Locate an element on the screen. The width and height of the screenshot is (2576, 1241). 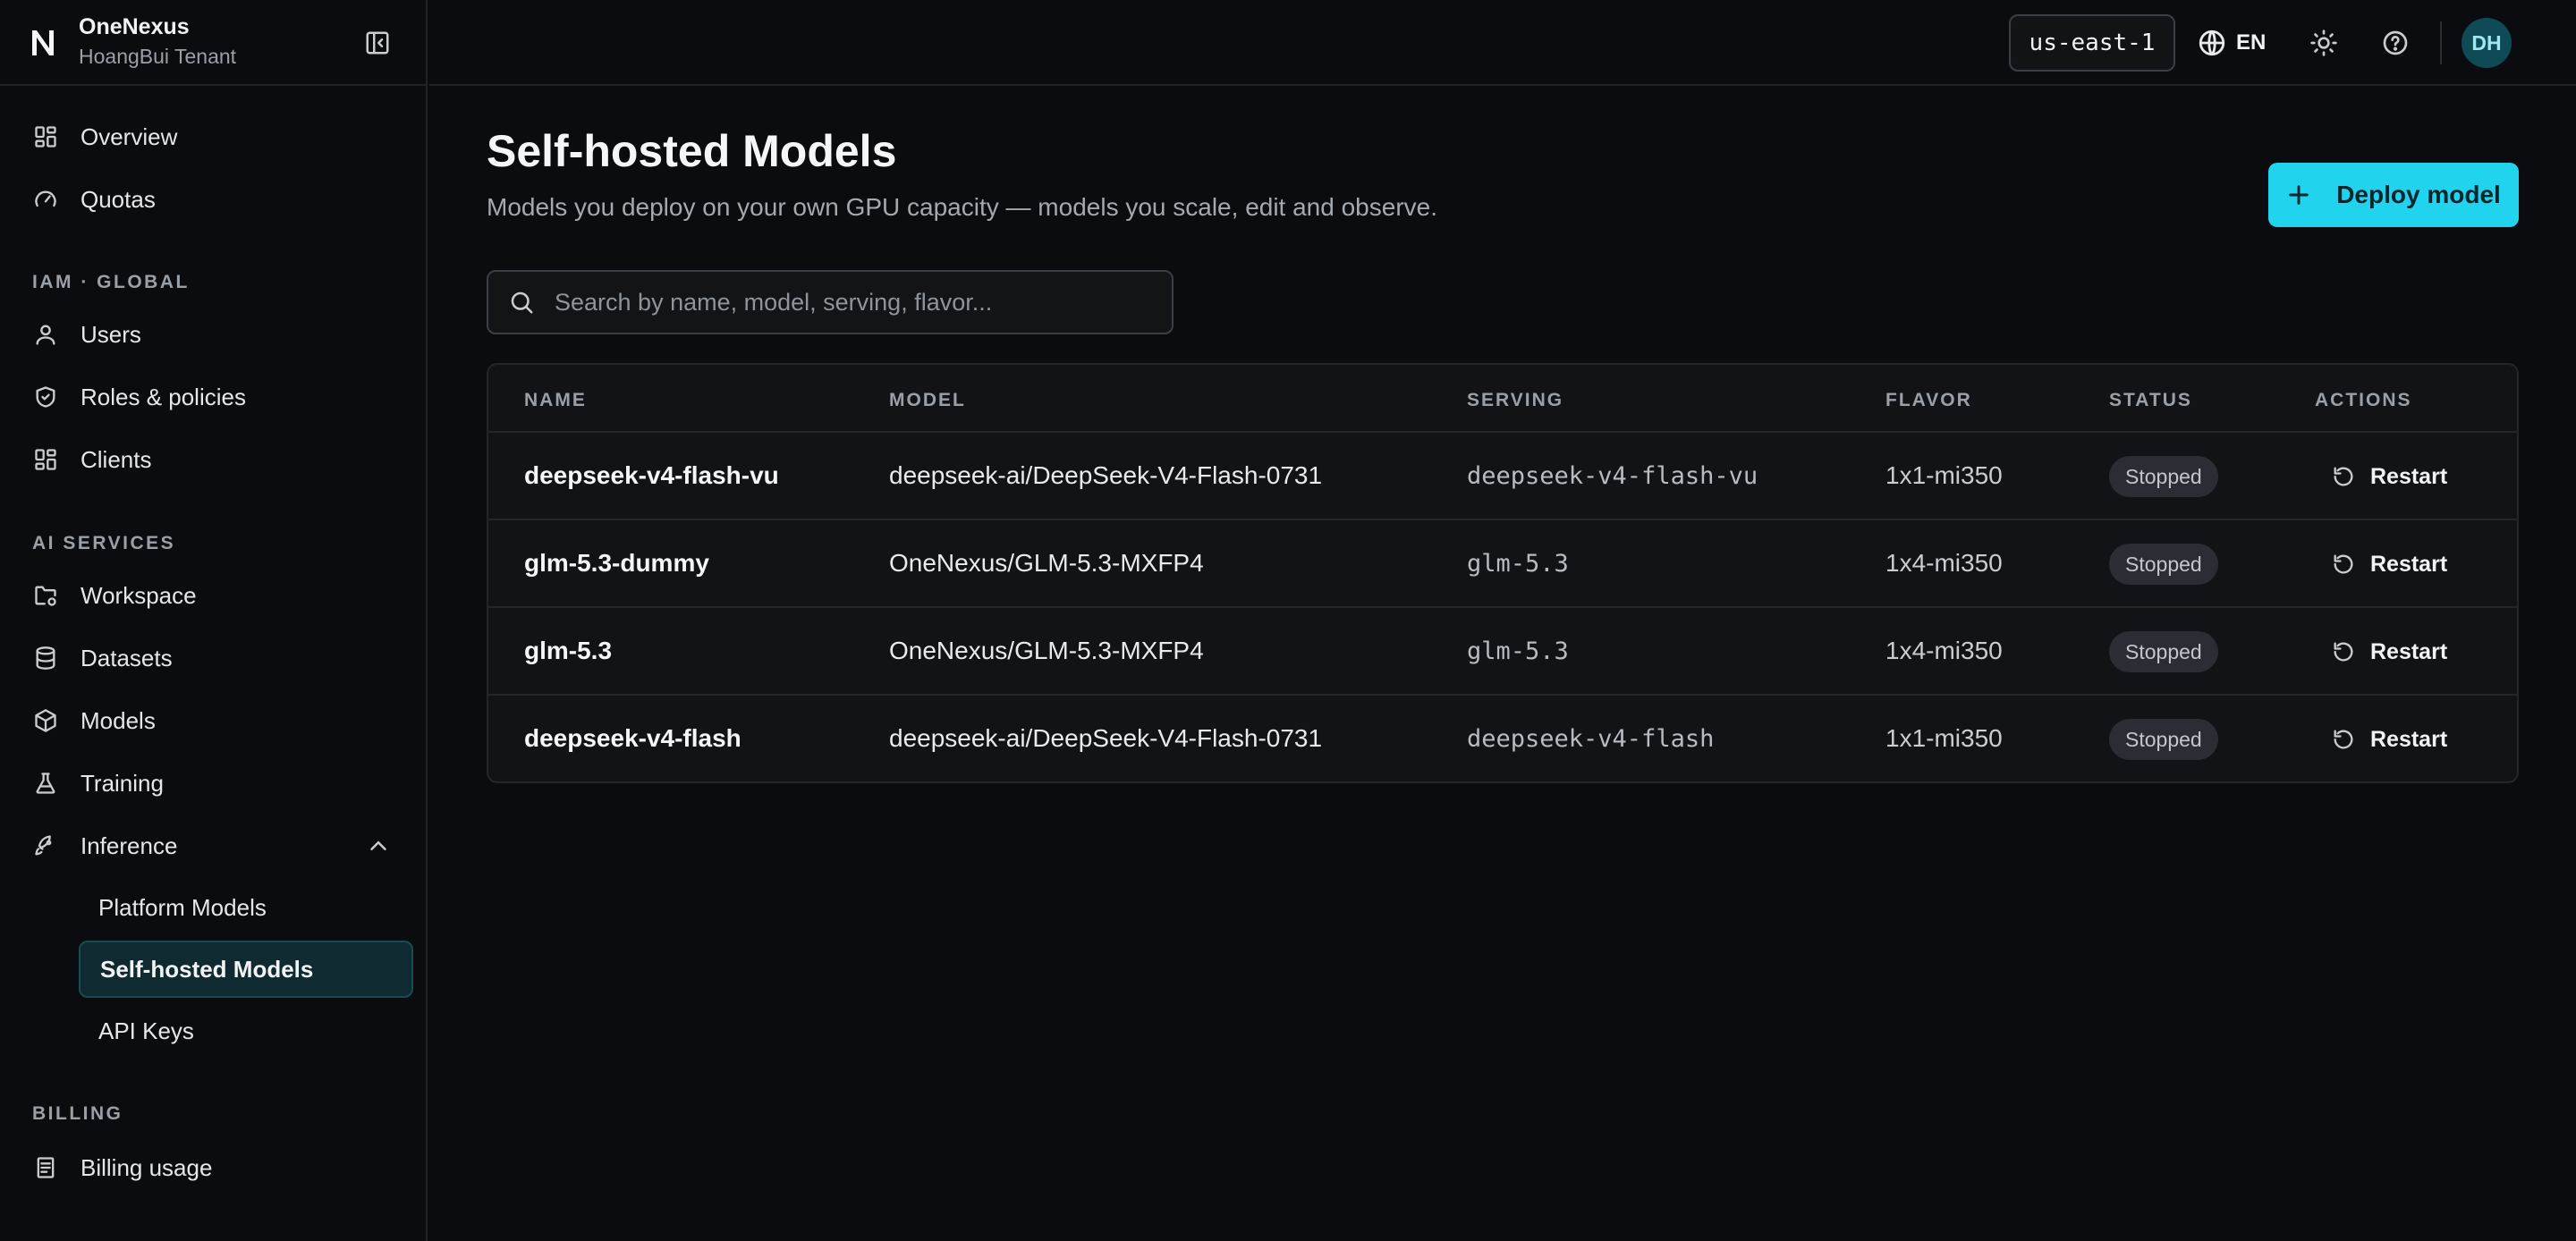
sidebar-subitem-platform-models: Platform Models is located at coordinates (246, 907).